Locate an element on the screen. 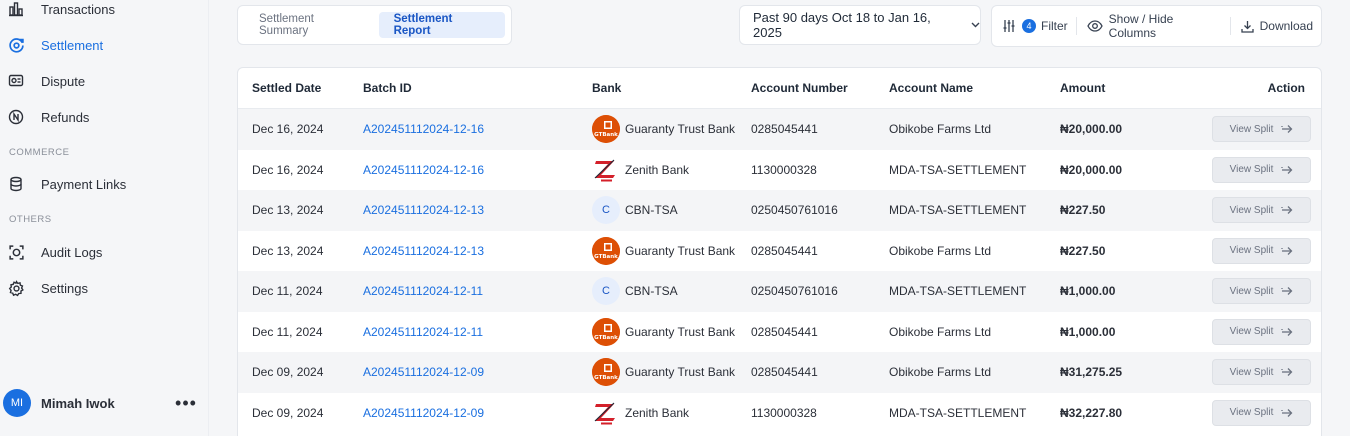  show-hide-columns-label: Show / Hide Columns is located at coordinates (1141, 26).